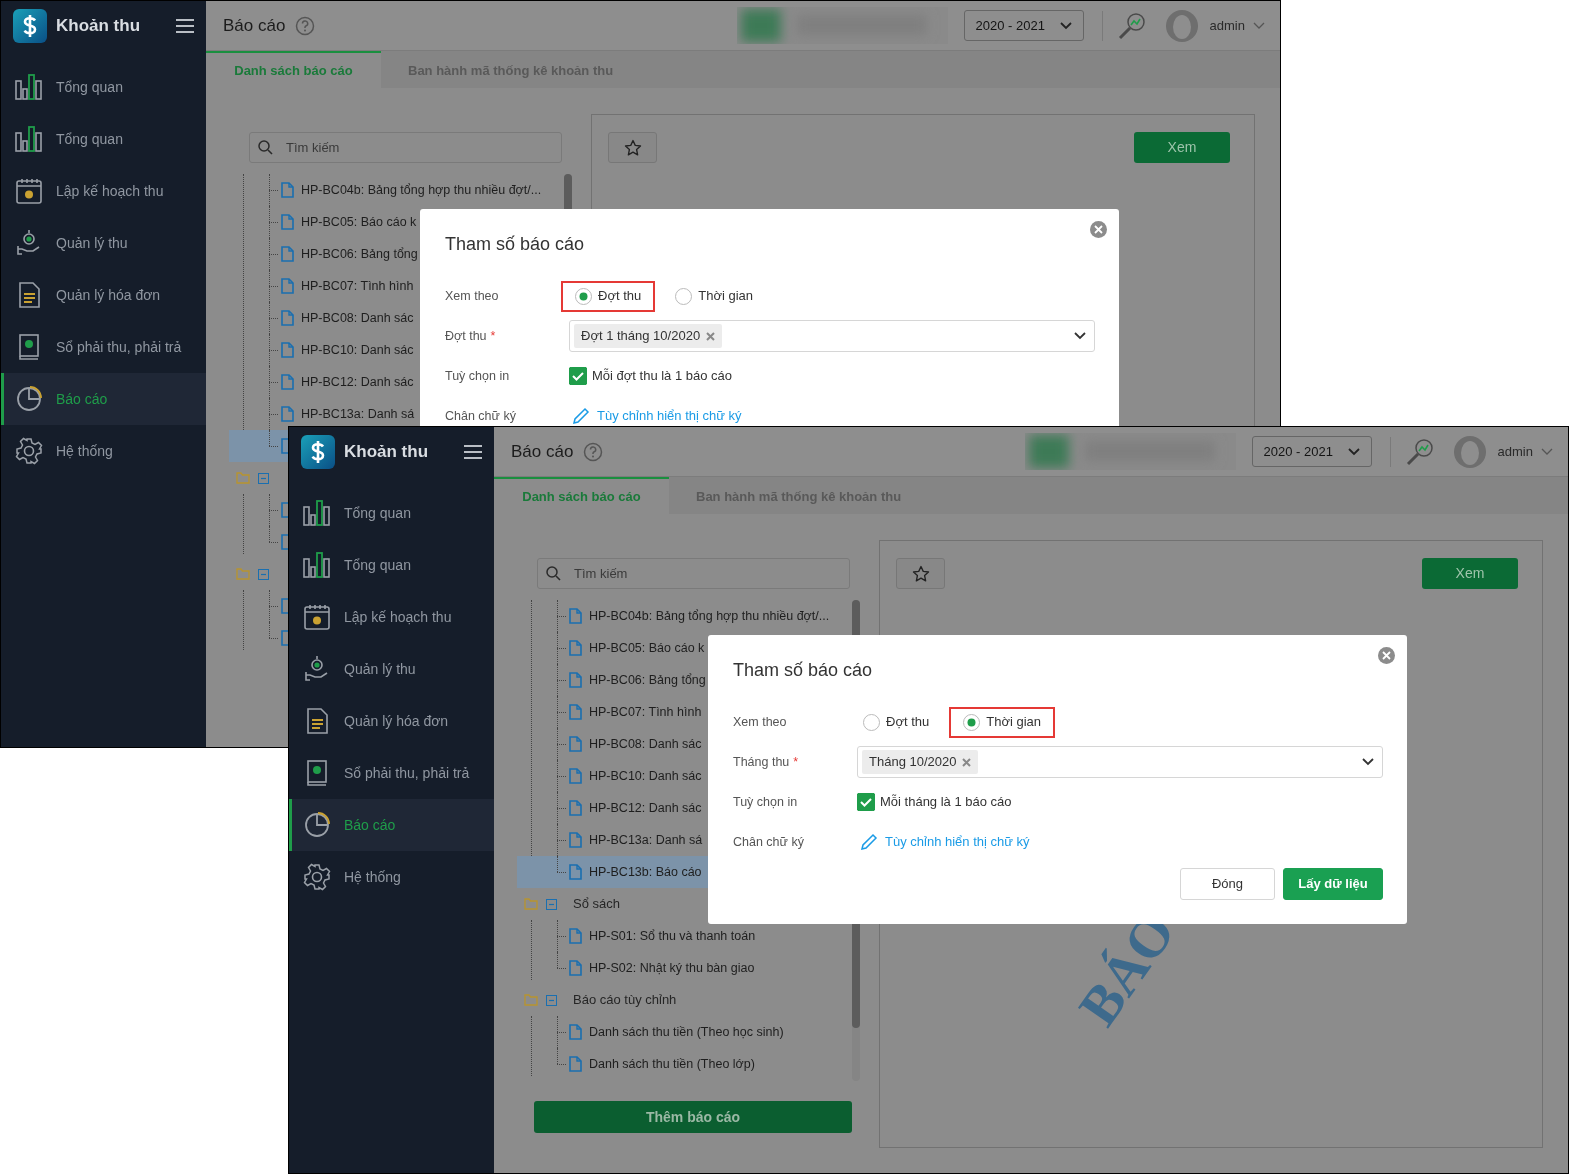 This screenshot has width=1570, height=1174. Describe the element at coordinates (769, 842) in the screenshot. I see `field-label: Chân chữ ký` at that location.